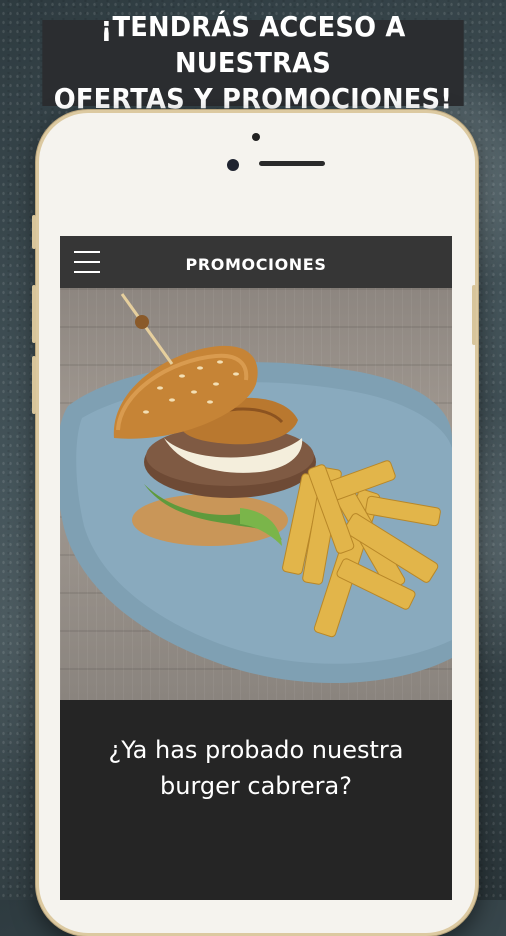  What do you see at coordinates (34, 314) in the screenshot?
I see `volume-up-button` at bounding box center [34, 314].